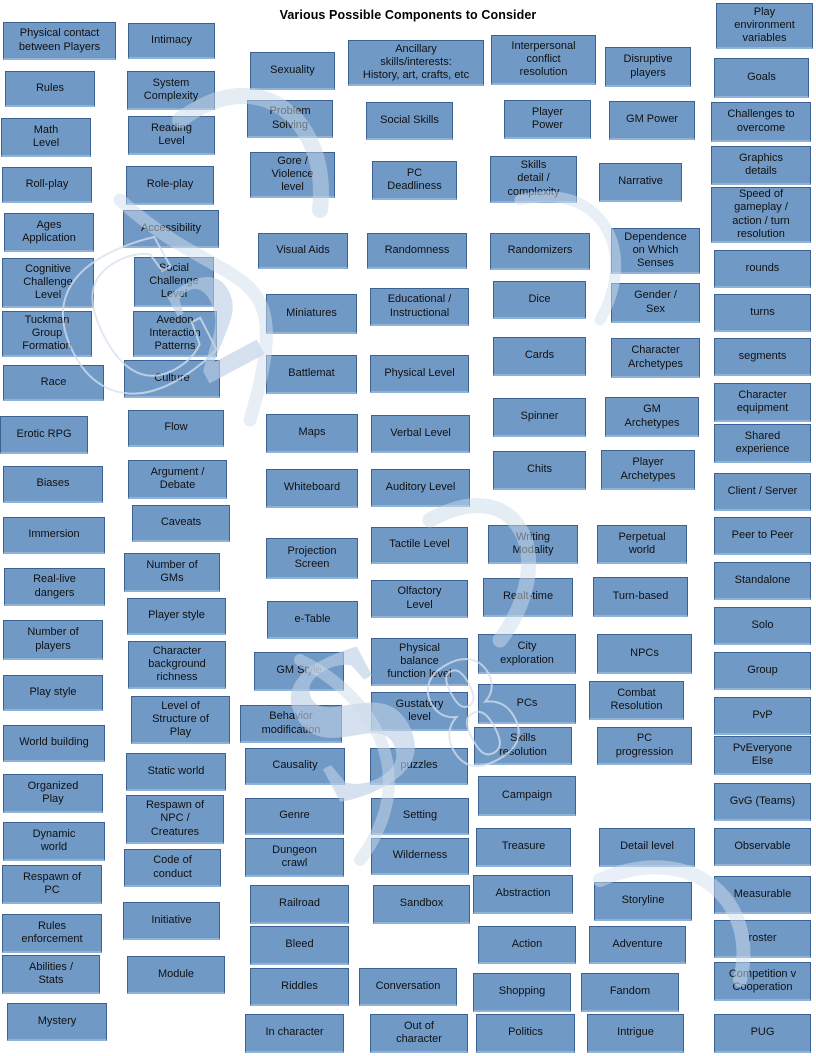 Image resolution: width=816 pixels, height=1056 pixels. Describe the element at coordinates (762, 269) in the screenshot. I see `component-box: rounds` at that location.